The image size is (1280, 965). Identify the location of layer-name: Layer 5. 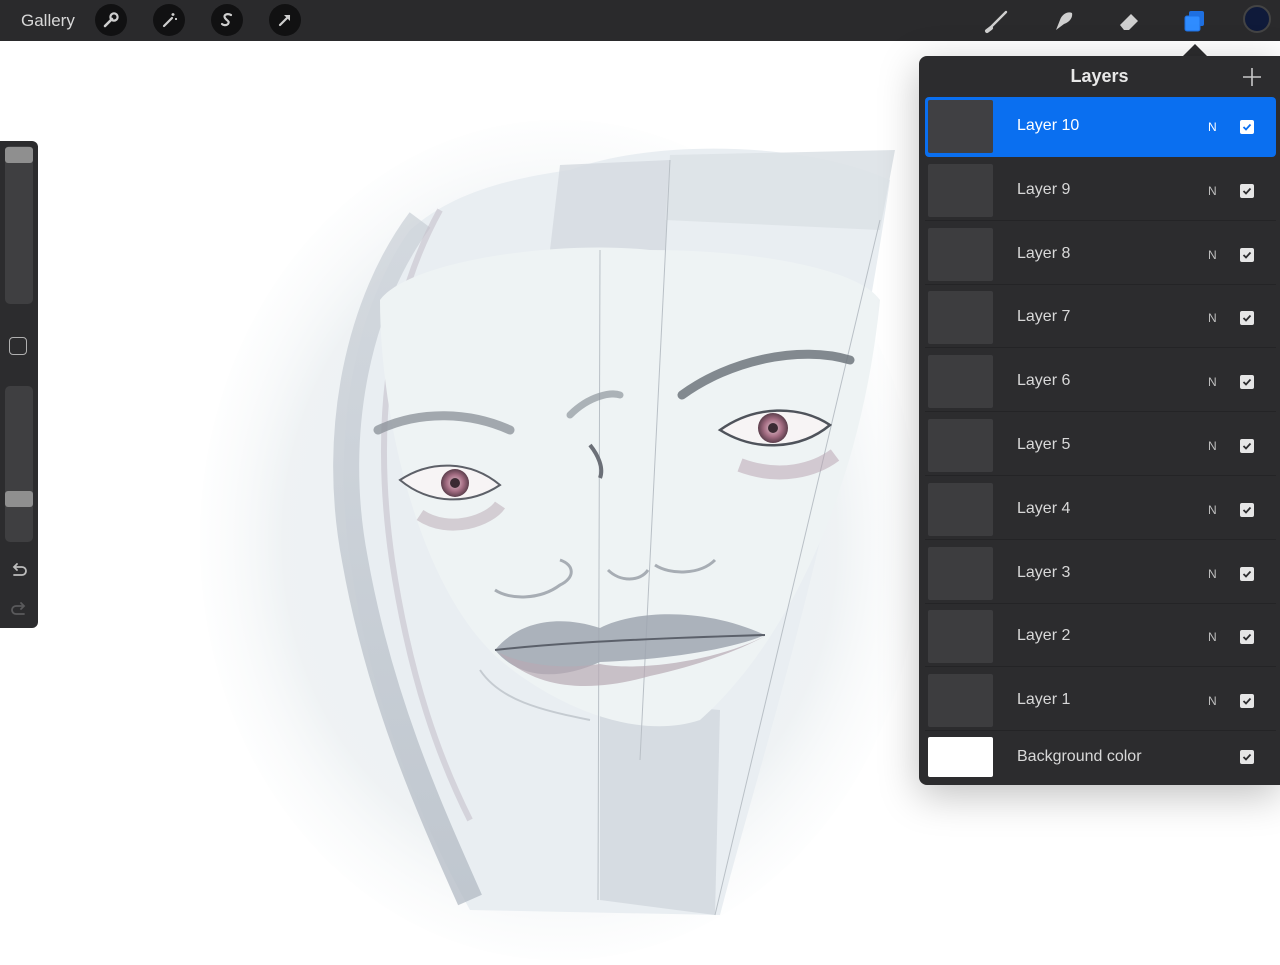
(1044, 444).